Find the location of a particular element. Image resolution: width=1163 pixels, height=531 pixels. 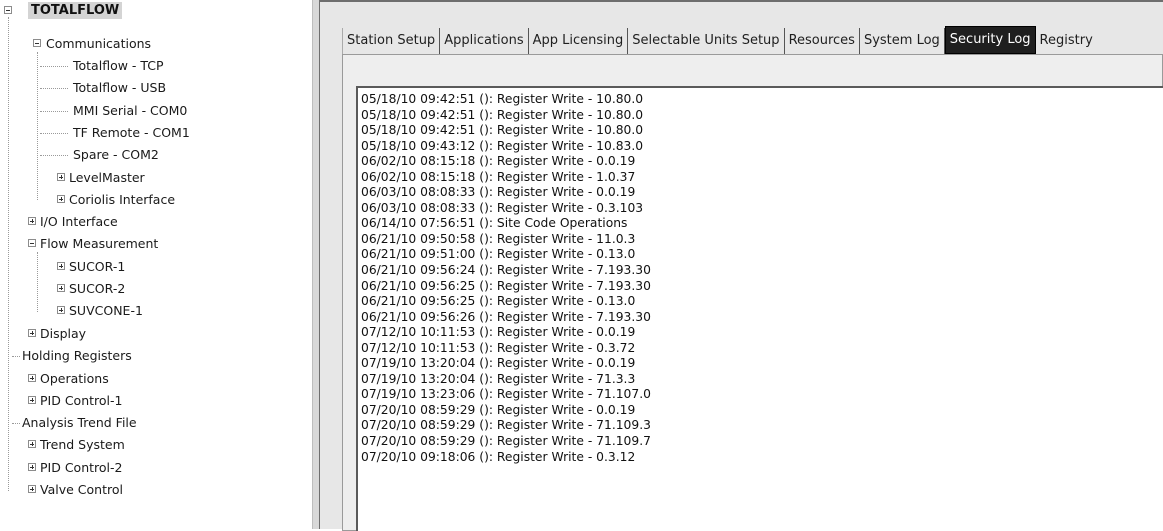

tree-item-valve-control: Valve Control is located at coordinates (156, 490).